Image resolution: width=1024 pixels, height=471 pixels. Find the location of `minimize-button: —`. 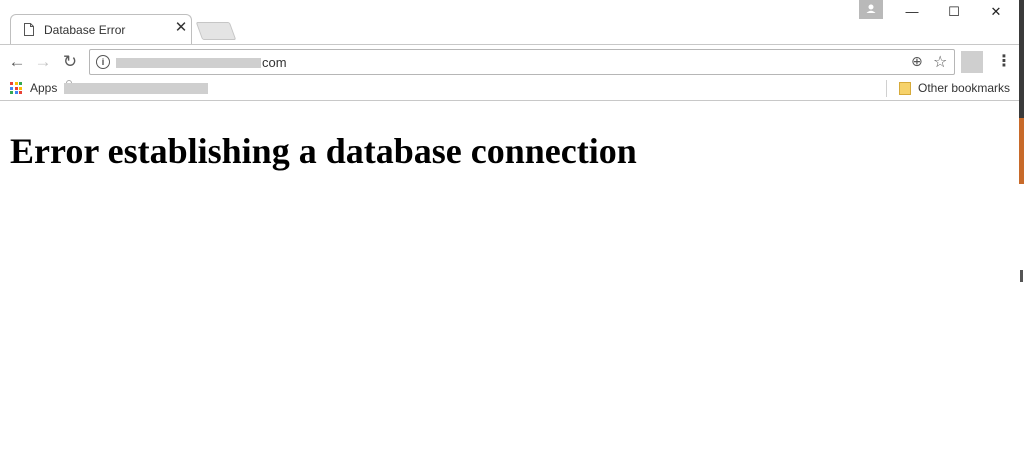

minimize-button: — is located at coordinates (912, 12).